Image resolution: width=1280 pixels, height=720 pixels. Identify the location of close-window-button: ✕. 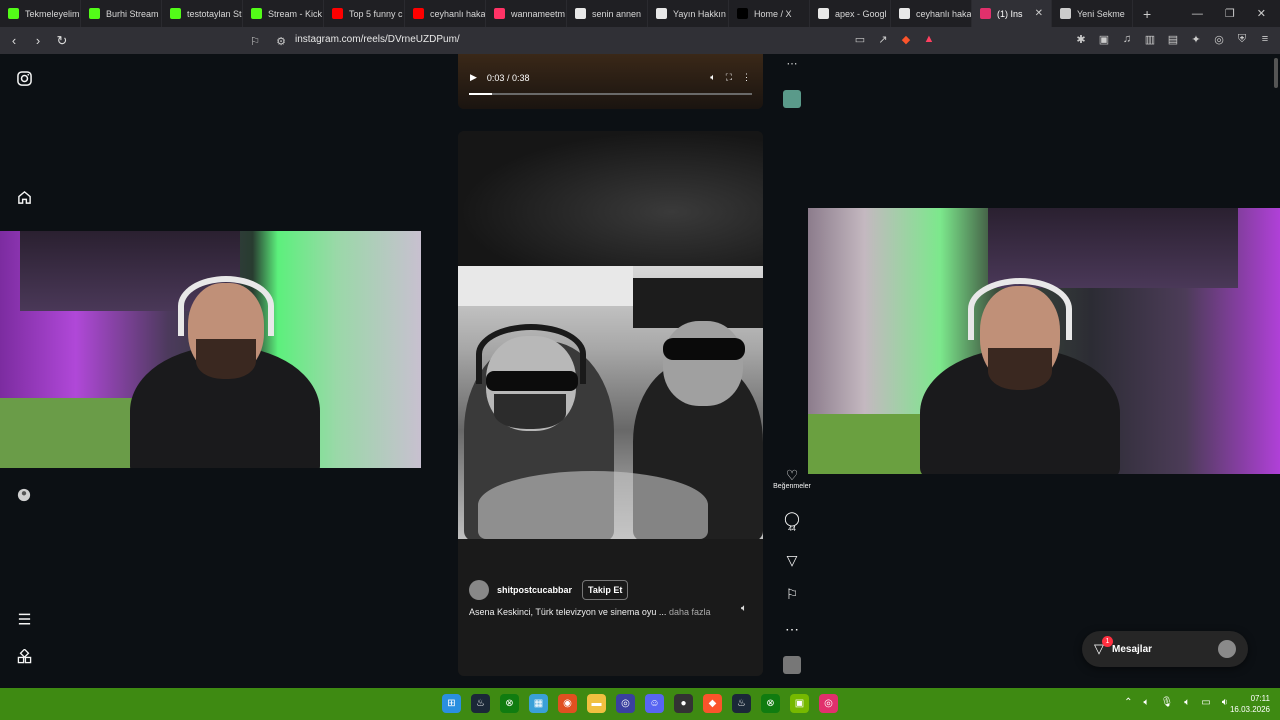
(1261, 13).